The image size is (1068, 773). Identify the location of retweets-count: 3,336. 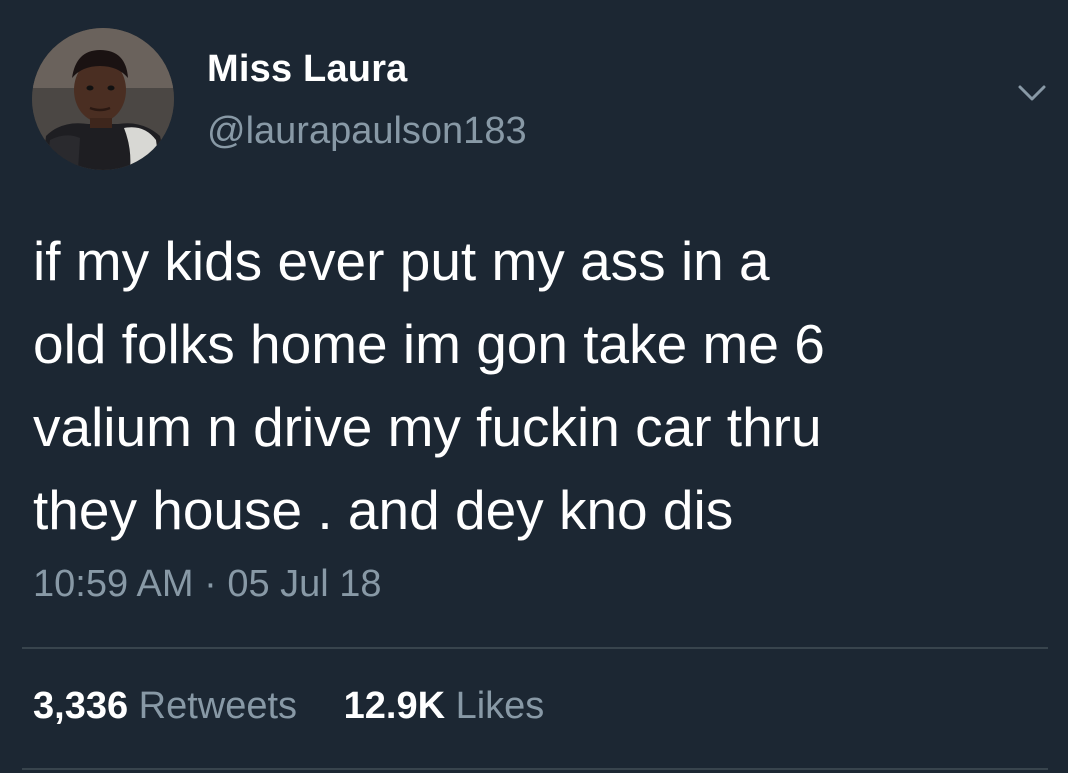
(81, 706).